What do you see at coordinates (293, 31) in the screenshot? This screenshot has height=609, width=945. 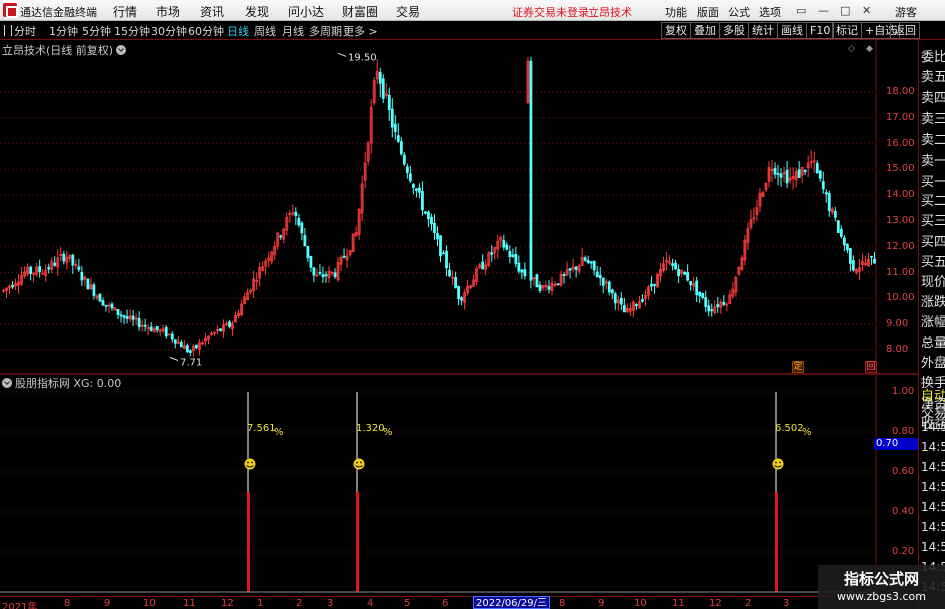 I see `period-monthly: 月线` at bounding box center [293, 31].